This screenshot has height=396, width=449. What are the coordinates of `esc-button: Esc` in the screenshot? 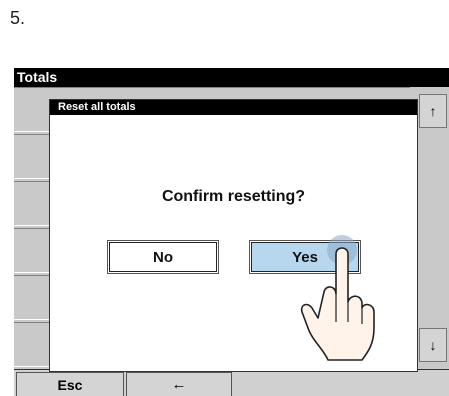 It's located at (70, 384).